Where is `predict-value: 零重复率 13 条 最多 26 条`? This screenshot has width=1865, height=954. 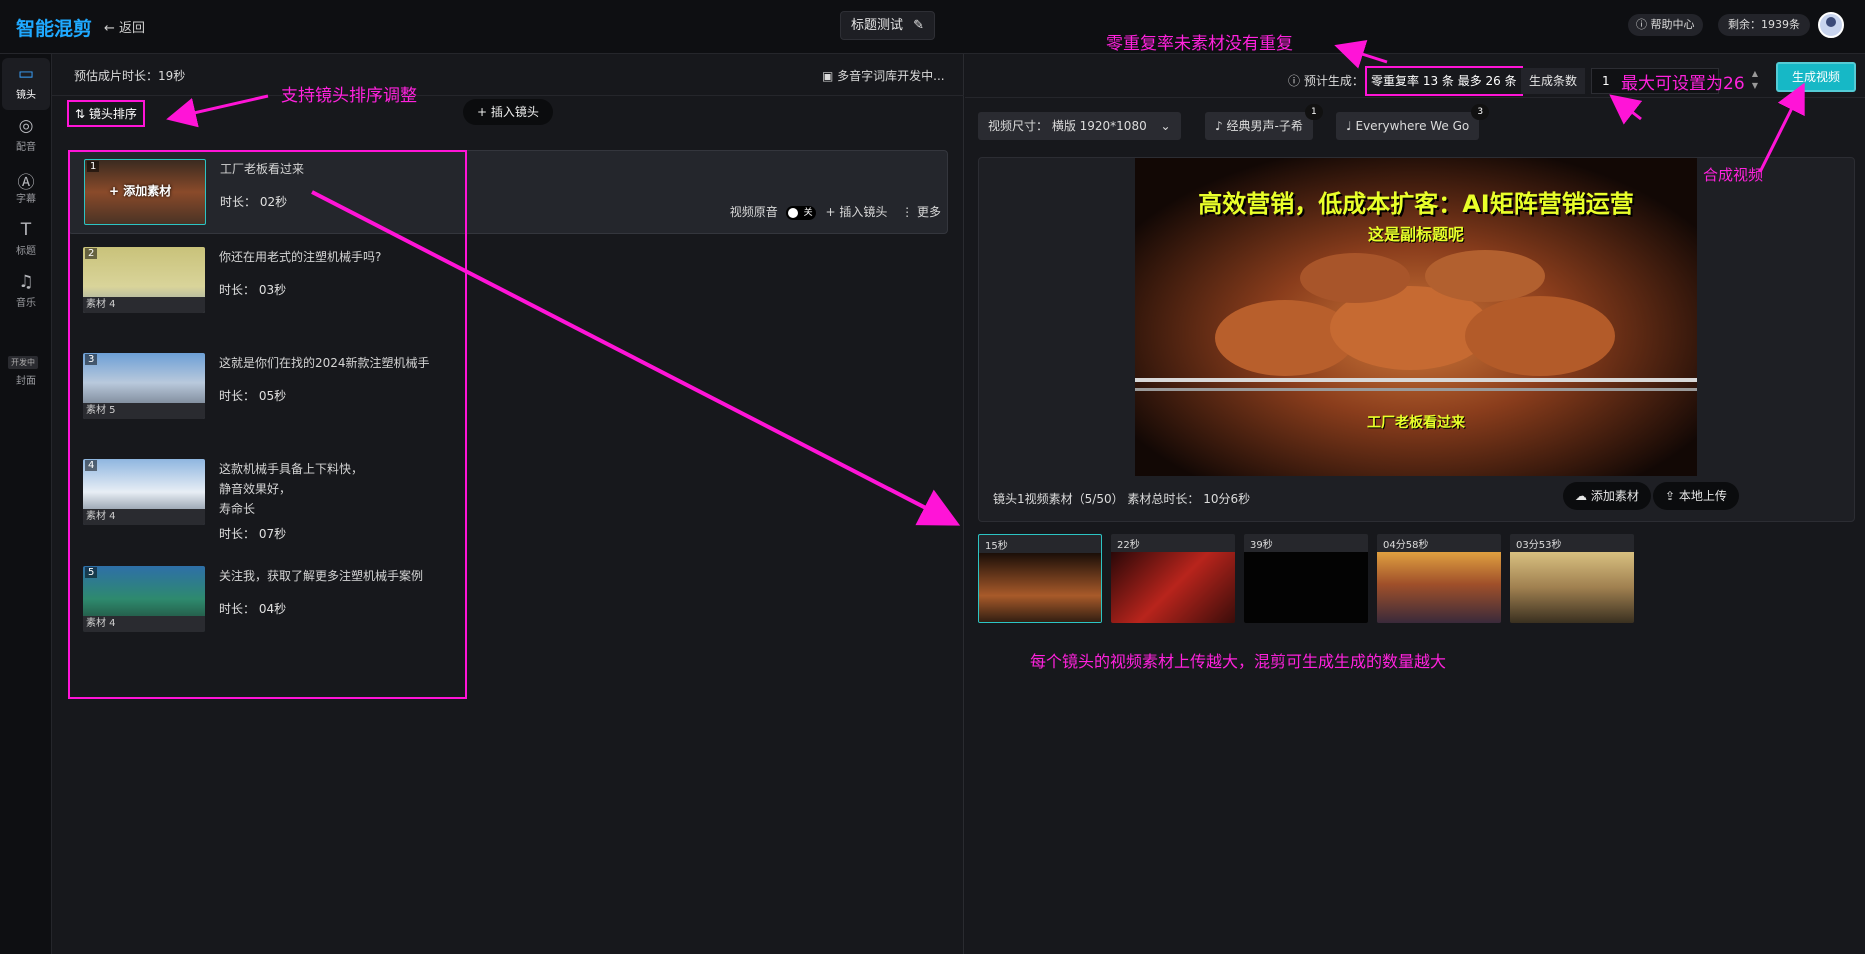
predict-value: 零重复率 13 条 最多 26 条 is located at coordinates (1444, 81).